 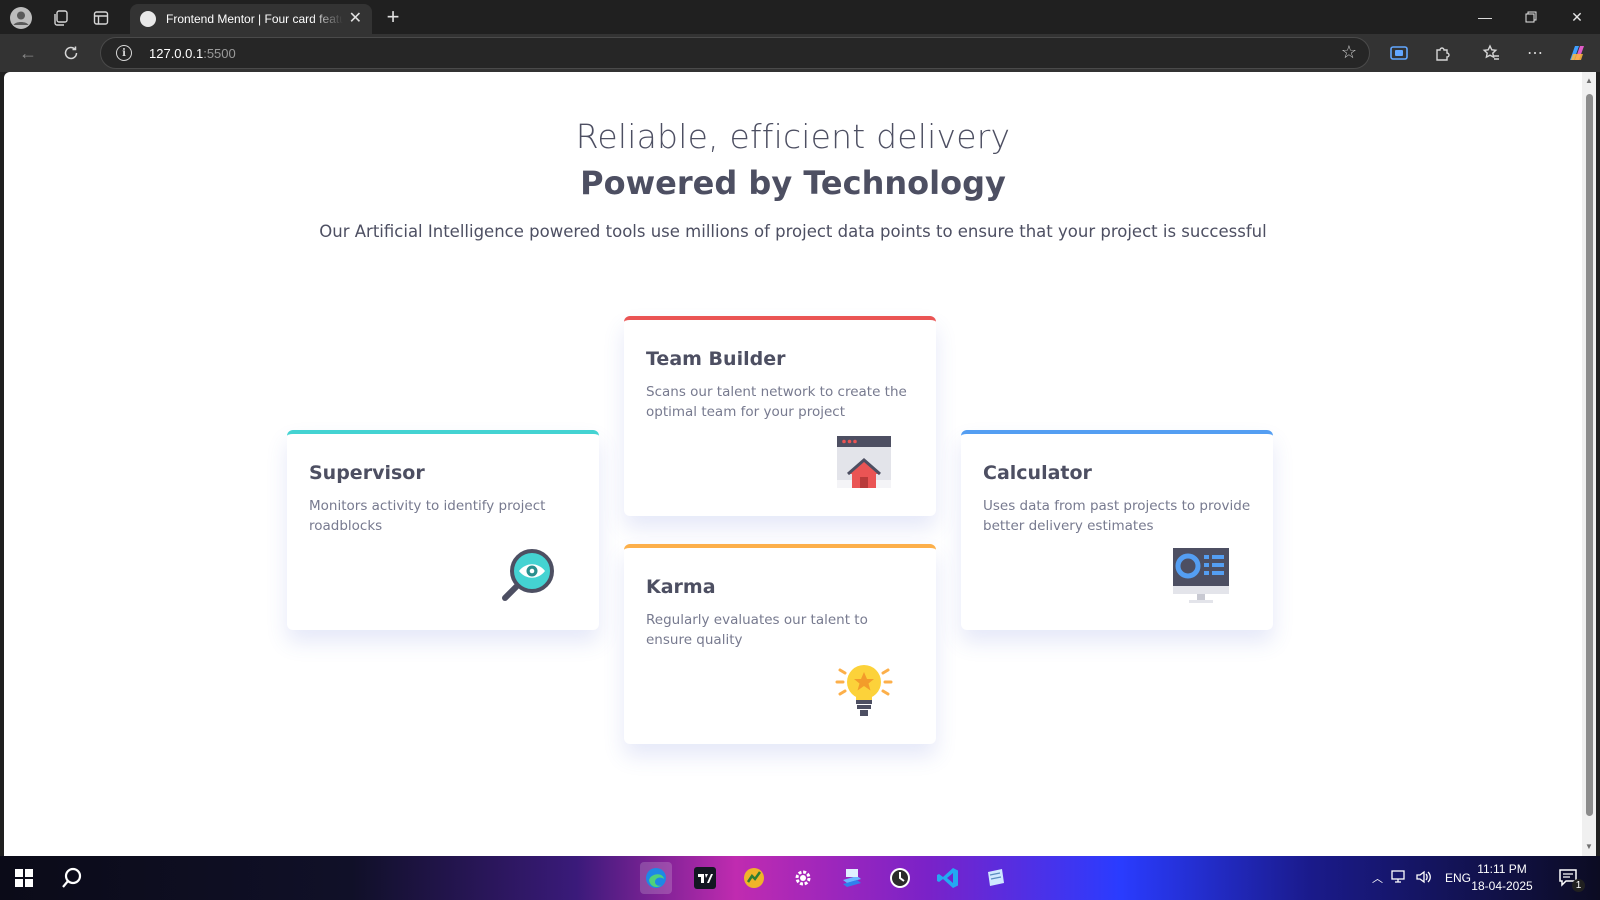 I want to click on volume-icon, so click(x=1423, y=878).